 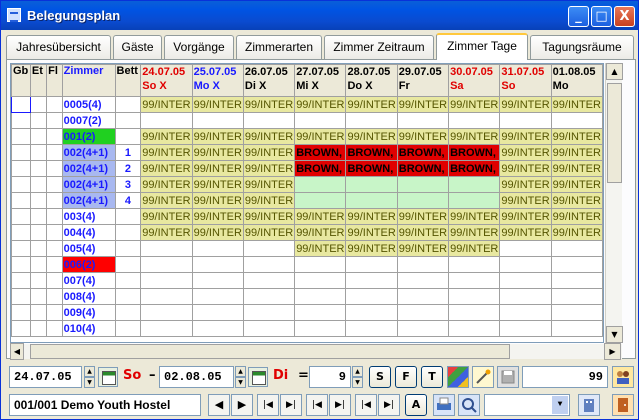 I want to click on day-header: 25.07.05 Mo X, so click(x=217, y=80).